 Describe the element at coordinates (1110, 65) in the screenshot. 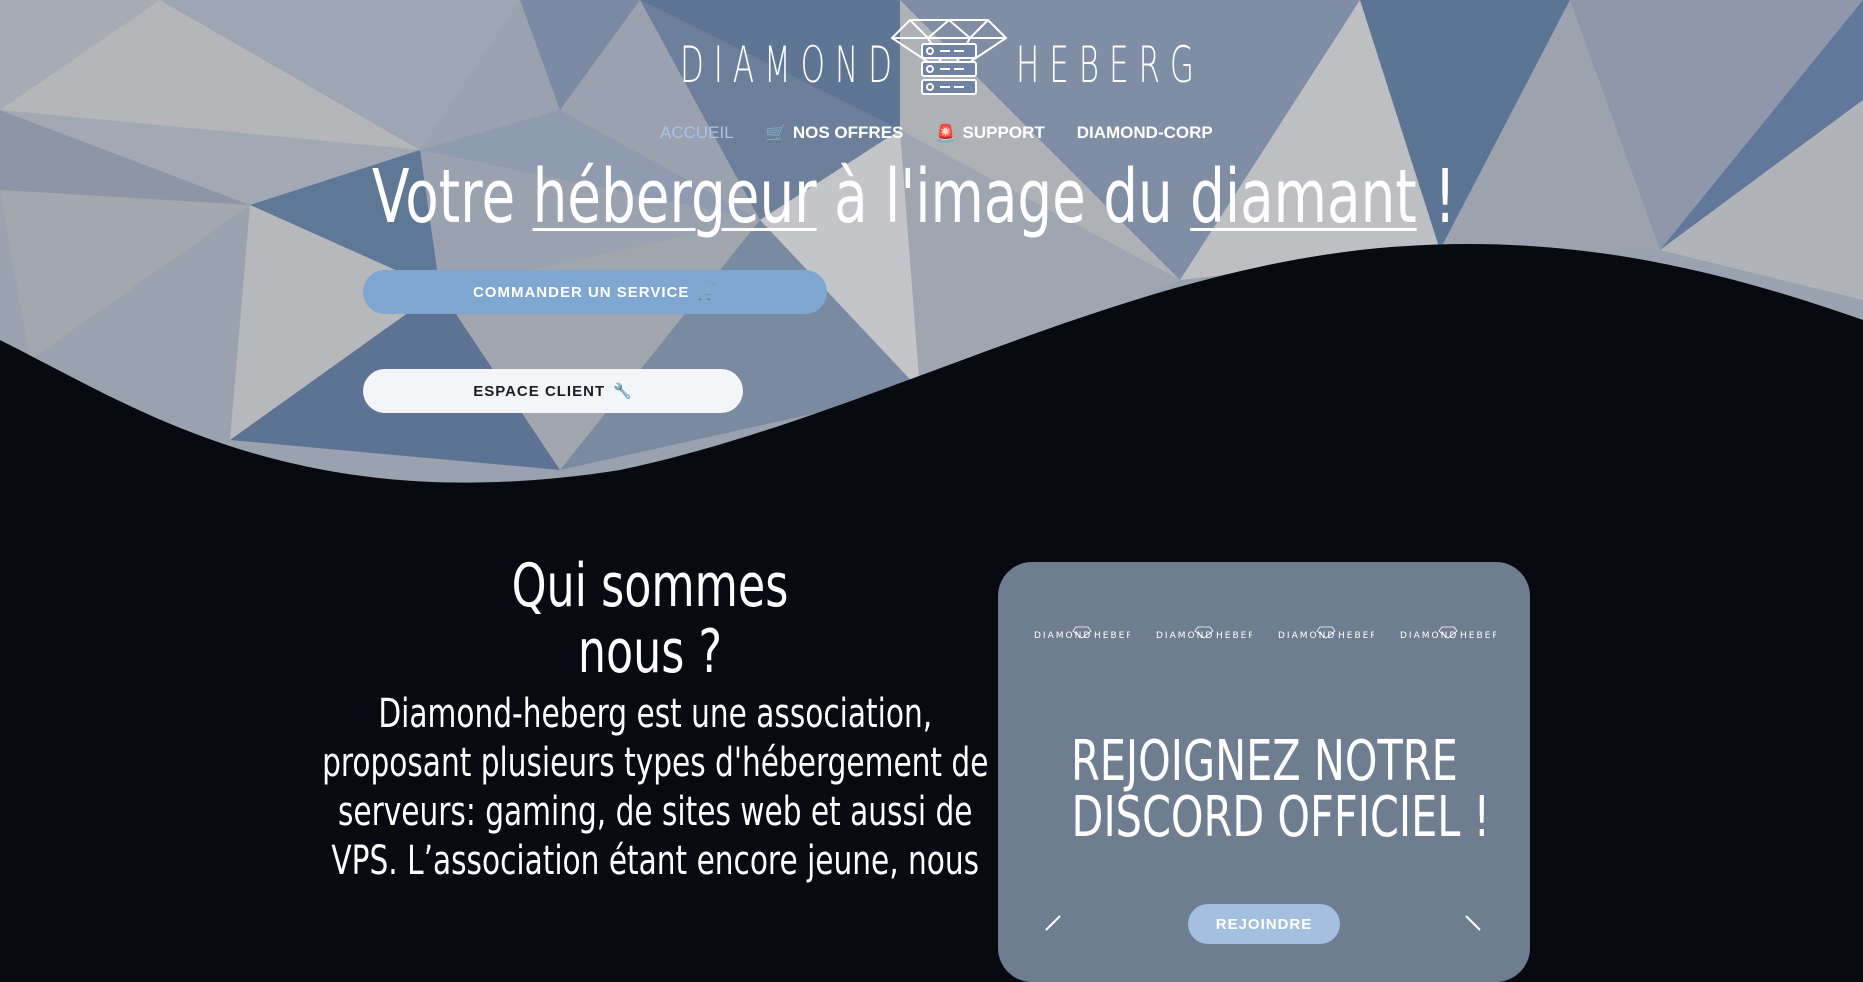

I see `brand-name-right: HEBERG` at that location.